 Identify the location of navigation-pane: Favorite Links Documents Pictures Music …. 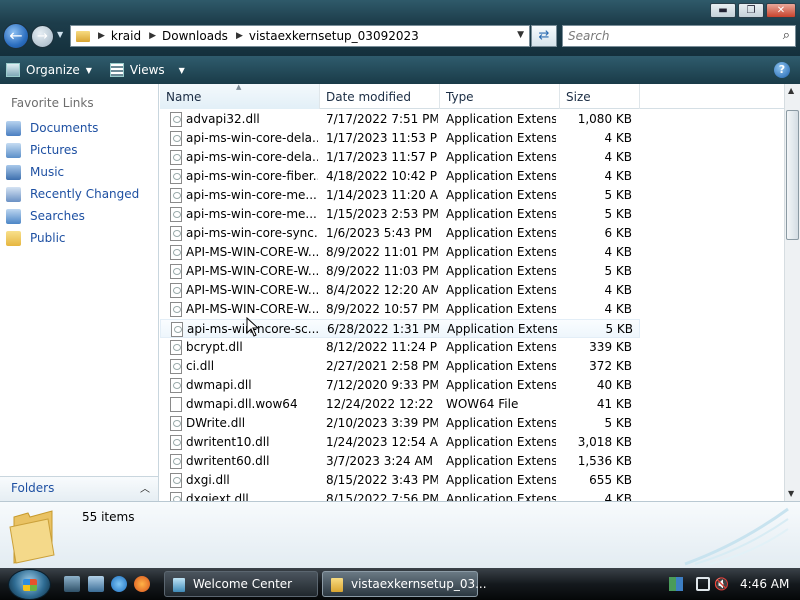
(79, 292).